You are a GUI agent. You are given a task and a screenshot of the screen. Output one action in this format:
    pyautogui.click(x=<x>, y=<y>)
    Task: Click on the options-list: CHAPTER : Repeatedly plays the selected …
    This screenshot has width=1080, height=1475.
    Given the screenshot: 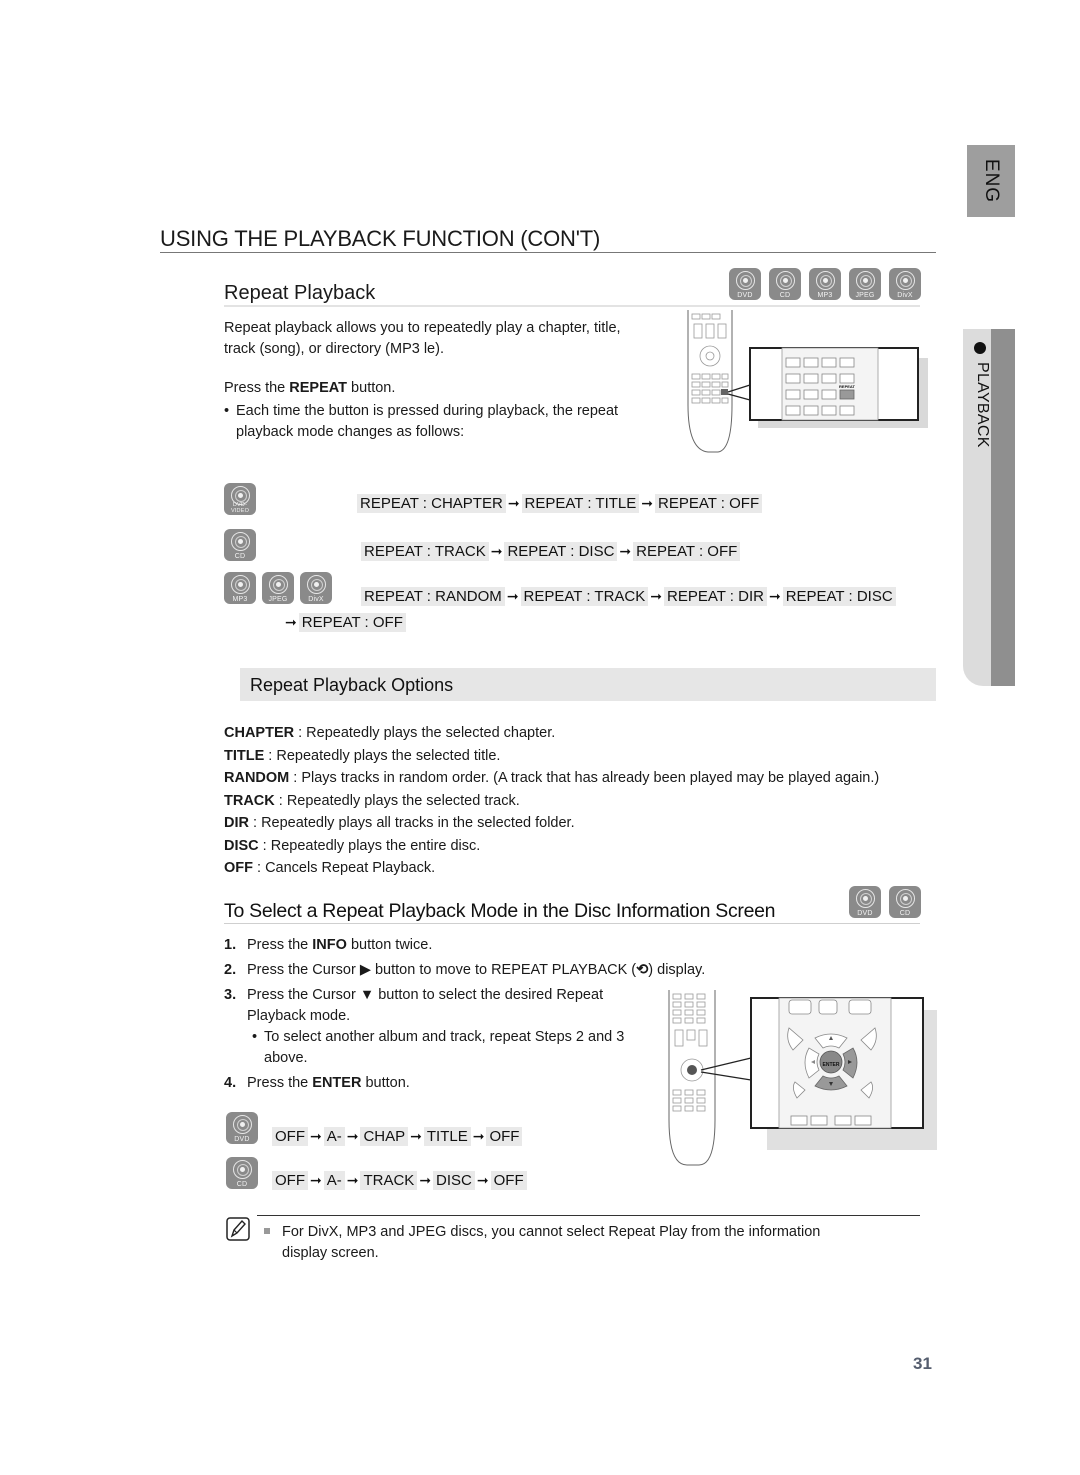 What is the action you would take?
    pyautogui.click(x=574, y=801)
    